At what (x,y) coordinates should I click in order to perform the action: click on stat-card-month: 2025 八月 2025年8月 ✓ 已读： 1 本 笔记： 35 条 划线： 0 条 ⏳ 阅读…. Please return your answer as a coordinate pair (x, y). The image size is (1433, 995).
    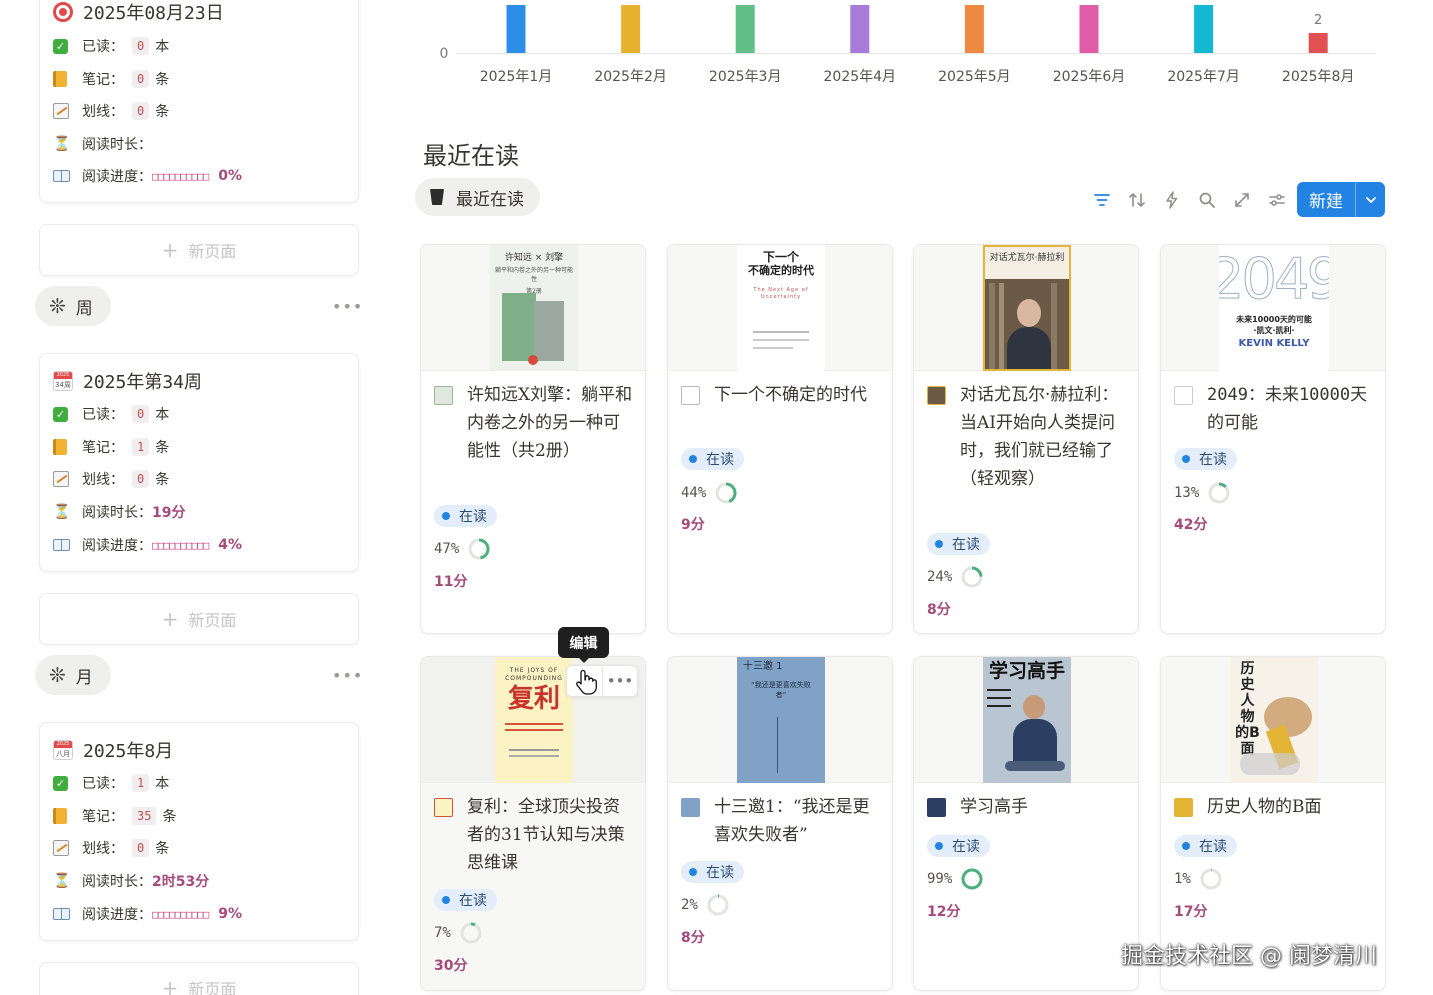
    Looking at the image, I should click on (199, 831).